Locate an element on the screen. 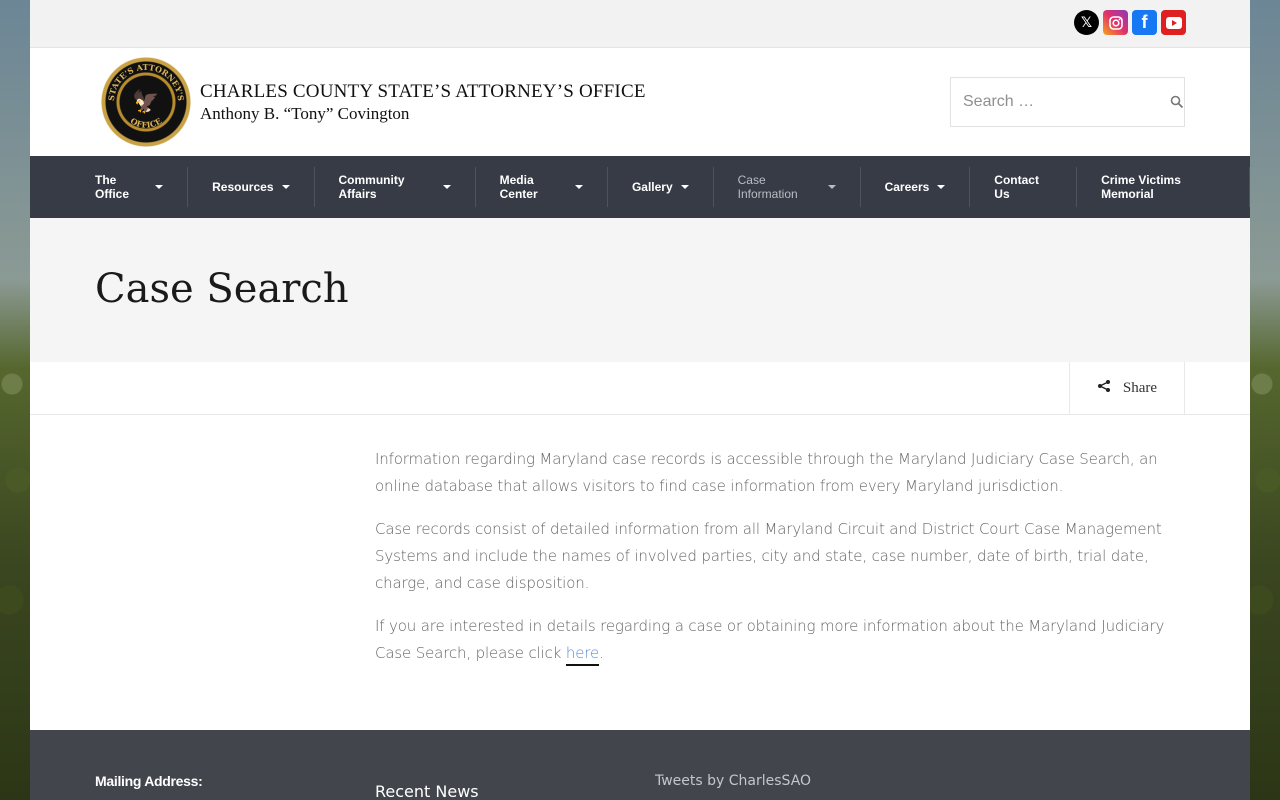 The width and height of the screenshot is (1280, 800). share-row: Share is located at coordinates (640, 388).